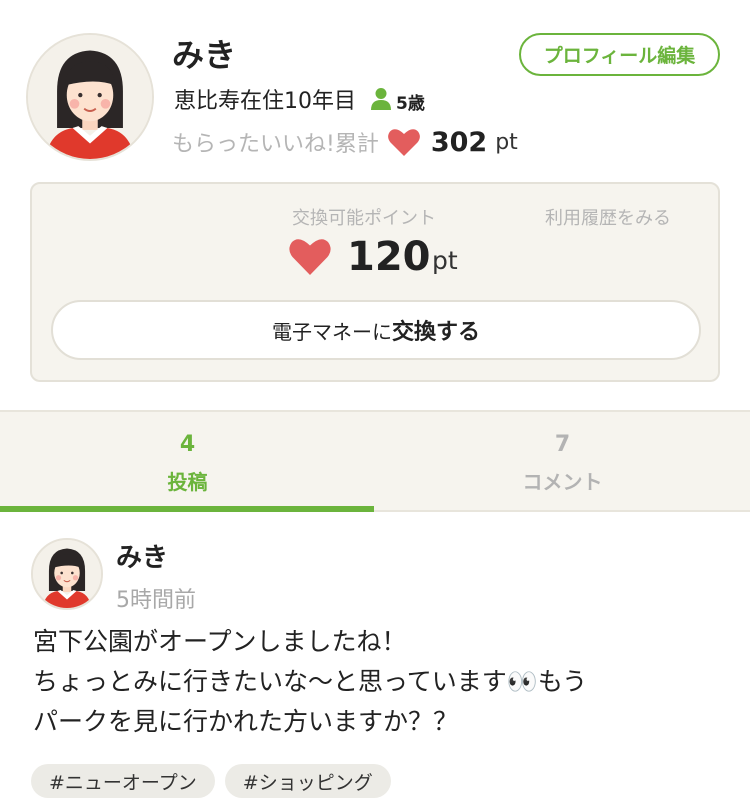  Describe the element at coordinates (445, 260) in the screenshot. I see `points-unit: pt` at that location.